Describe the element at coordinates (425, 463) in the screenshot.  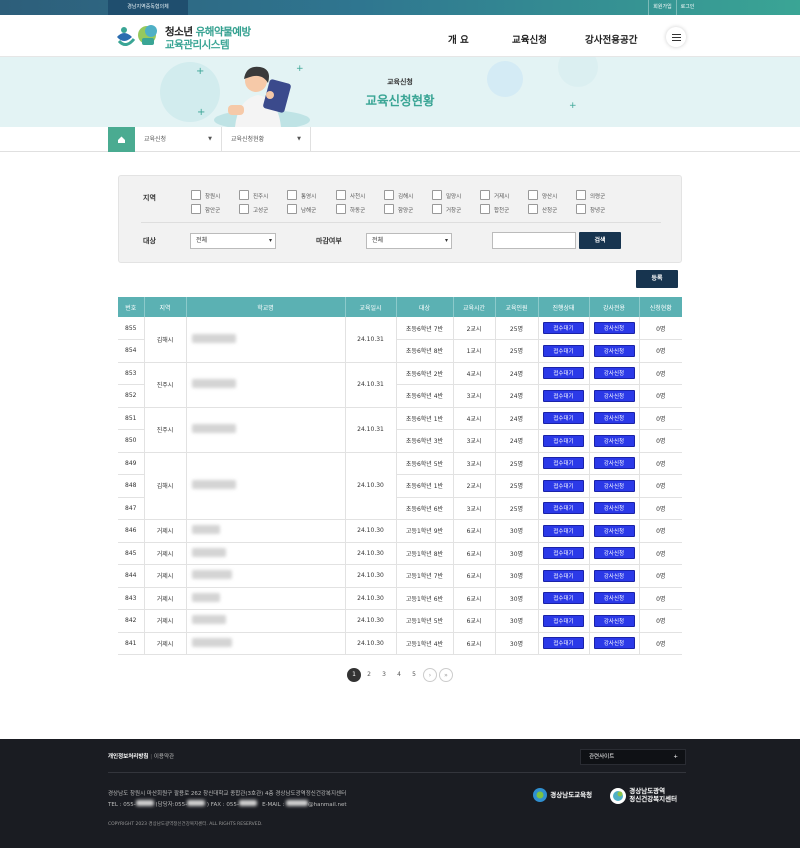
I see `target-cell: 초등6학년 5반` at that location.